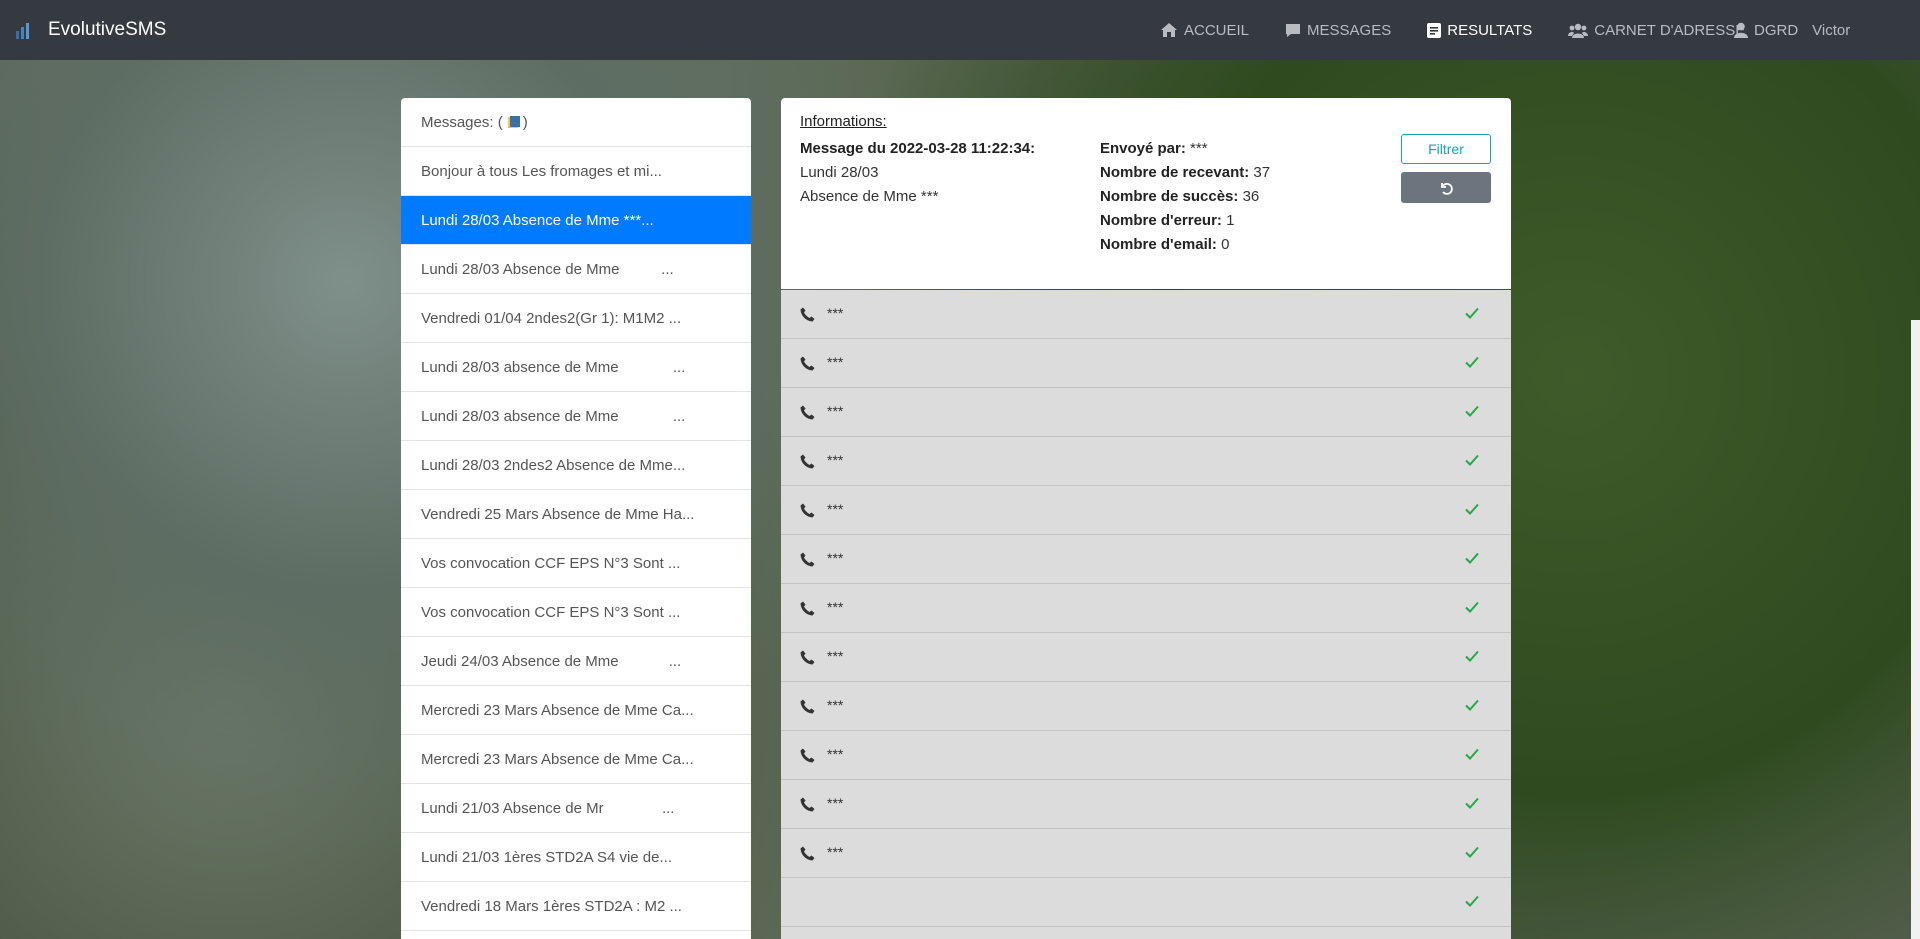 Image resolution: width=1920 pixels, height=939 pixels. I want to click on user-icon, so click(1741, 30).